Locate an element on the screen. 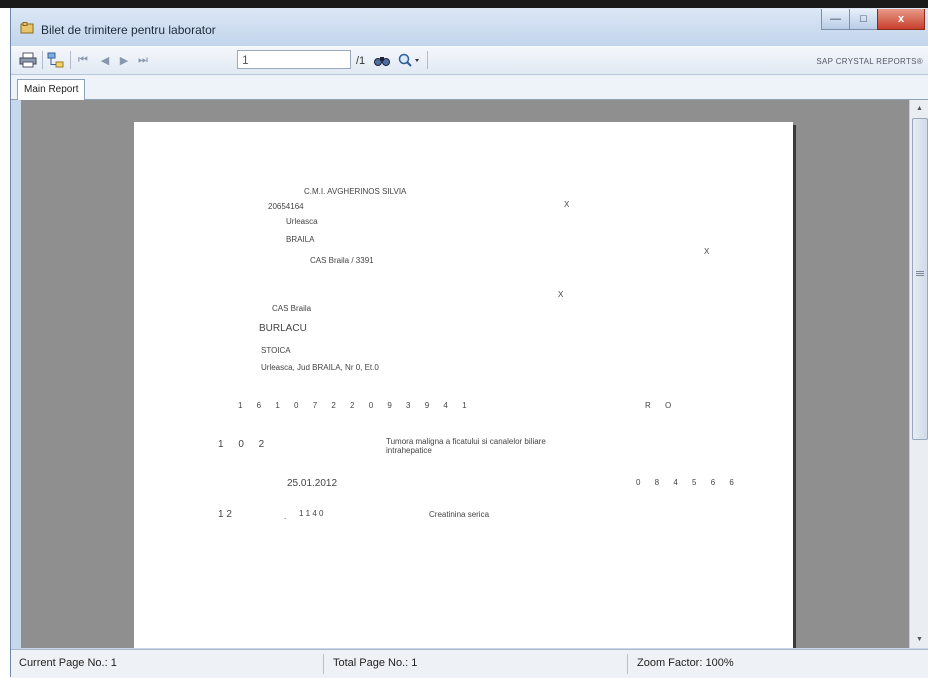 This screenshot has width=928, height=678. minimize-button: — is located at coordinates (835, 19).